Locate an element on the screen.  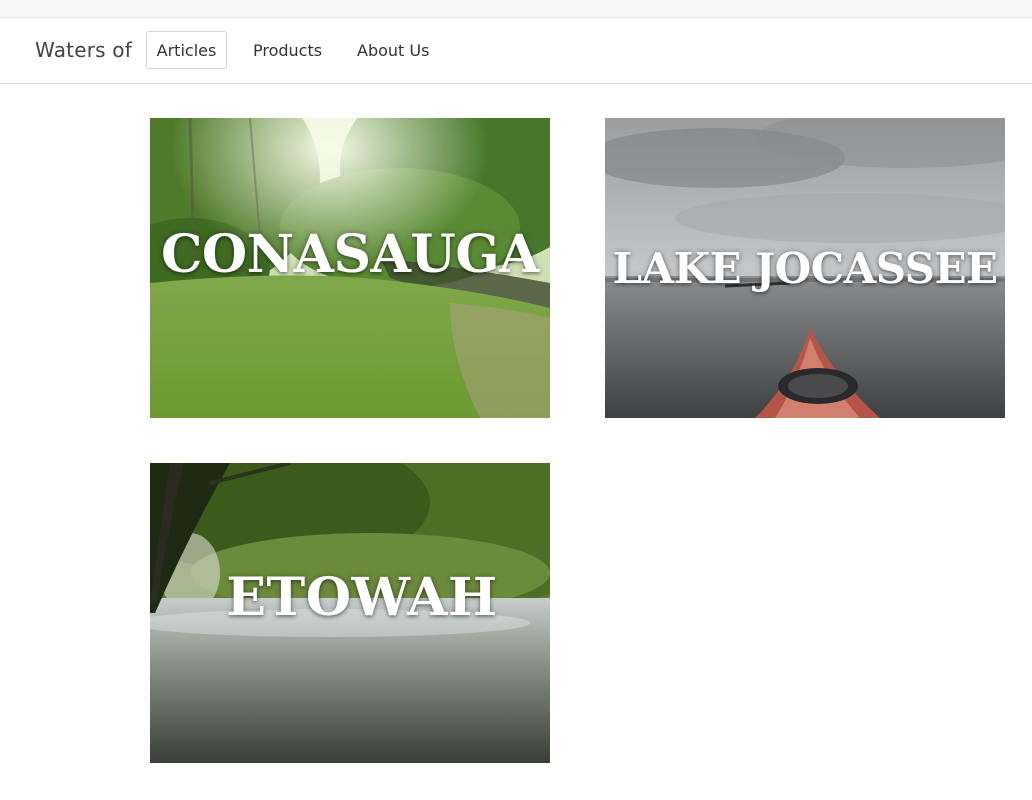
article-card-conasauga: CONASAUGA is located at coordinates (350, 268).